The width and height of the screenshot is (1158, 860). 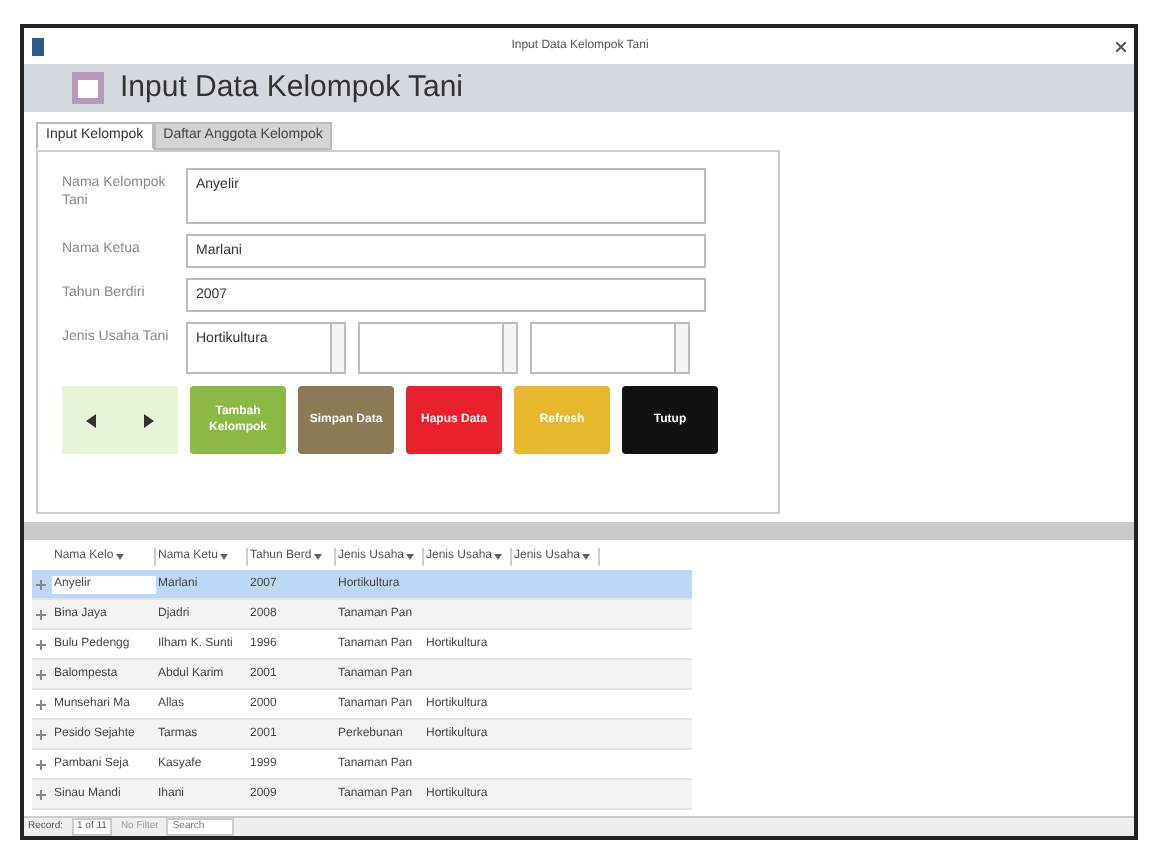 I want to click on right-arrow-icon, so click(x=149, y=420).